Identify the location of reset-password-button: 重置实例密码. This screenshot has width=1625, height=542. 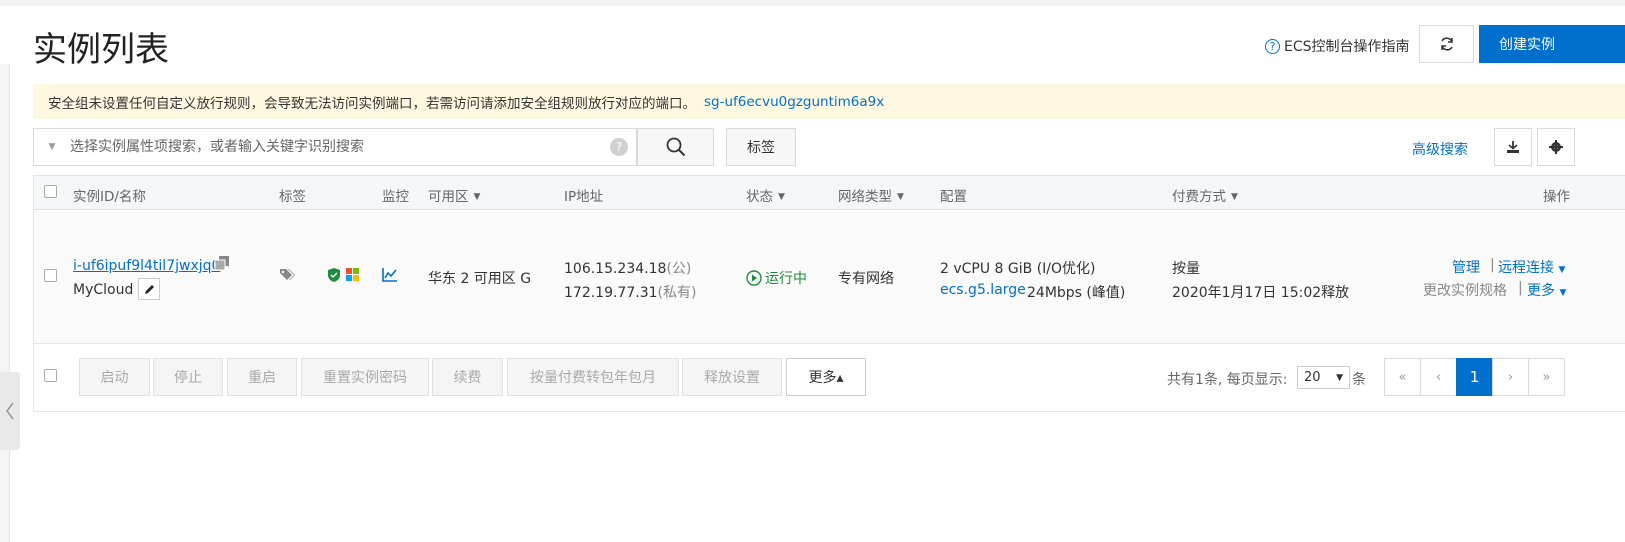
(365, 377).